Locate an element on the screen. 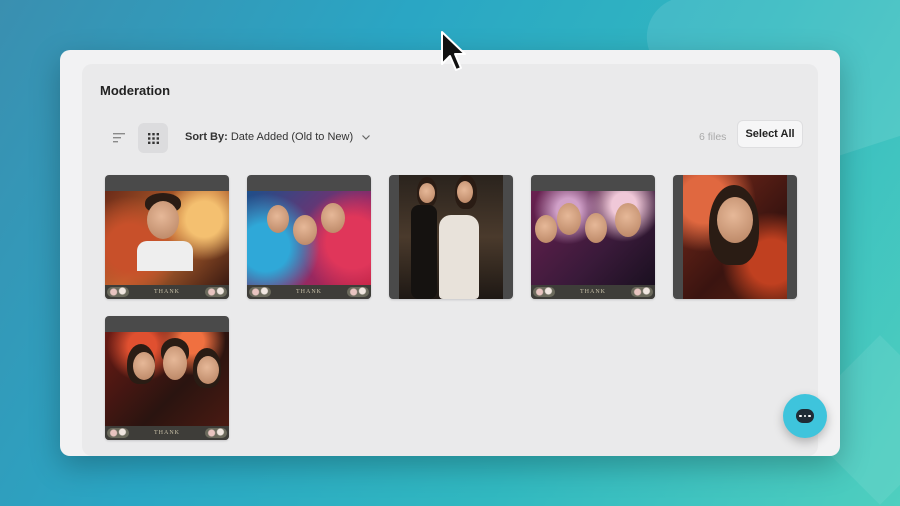 This screenshot has width=900, height=506. sort-value: Date Added (Old to New) is located at coordinates (292, 137).